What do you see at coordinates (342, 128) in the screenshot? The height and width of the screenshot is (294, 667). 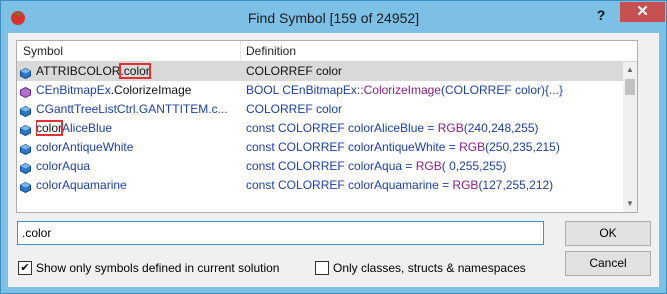 I see `definition-part: const COLORREF colorAliceBlue =` at bounding box center [342, 128].